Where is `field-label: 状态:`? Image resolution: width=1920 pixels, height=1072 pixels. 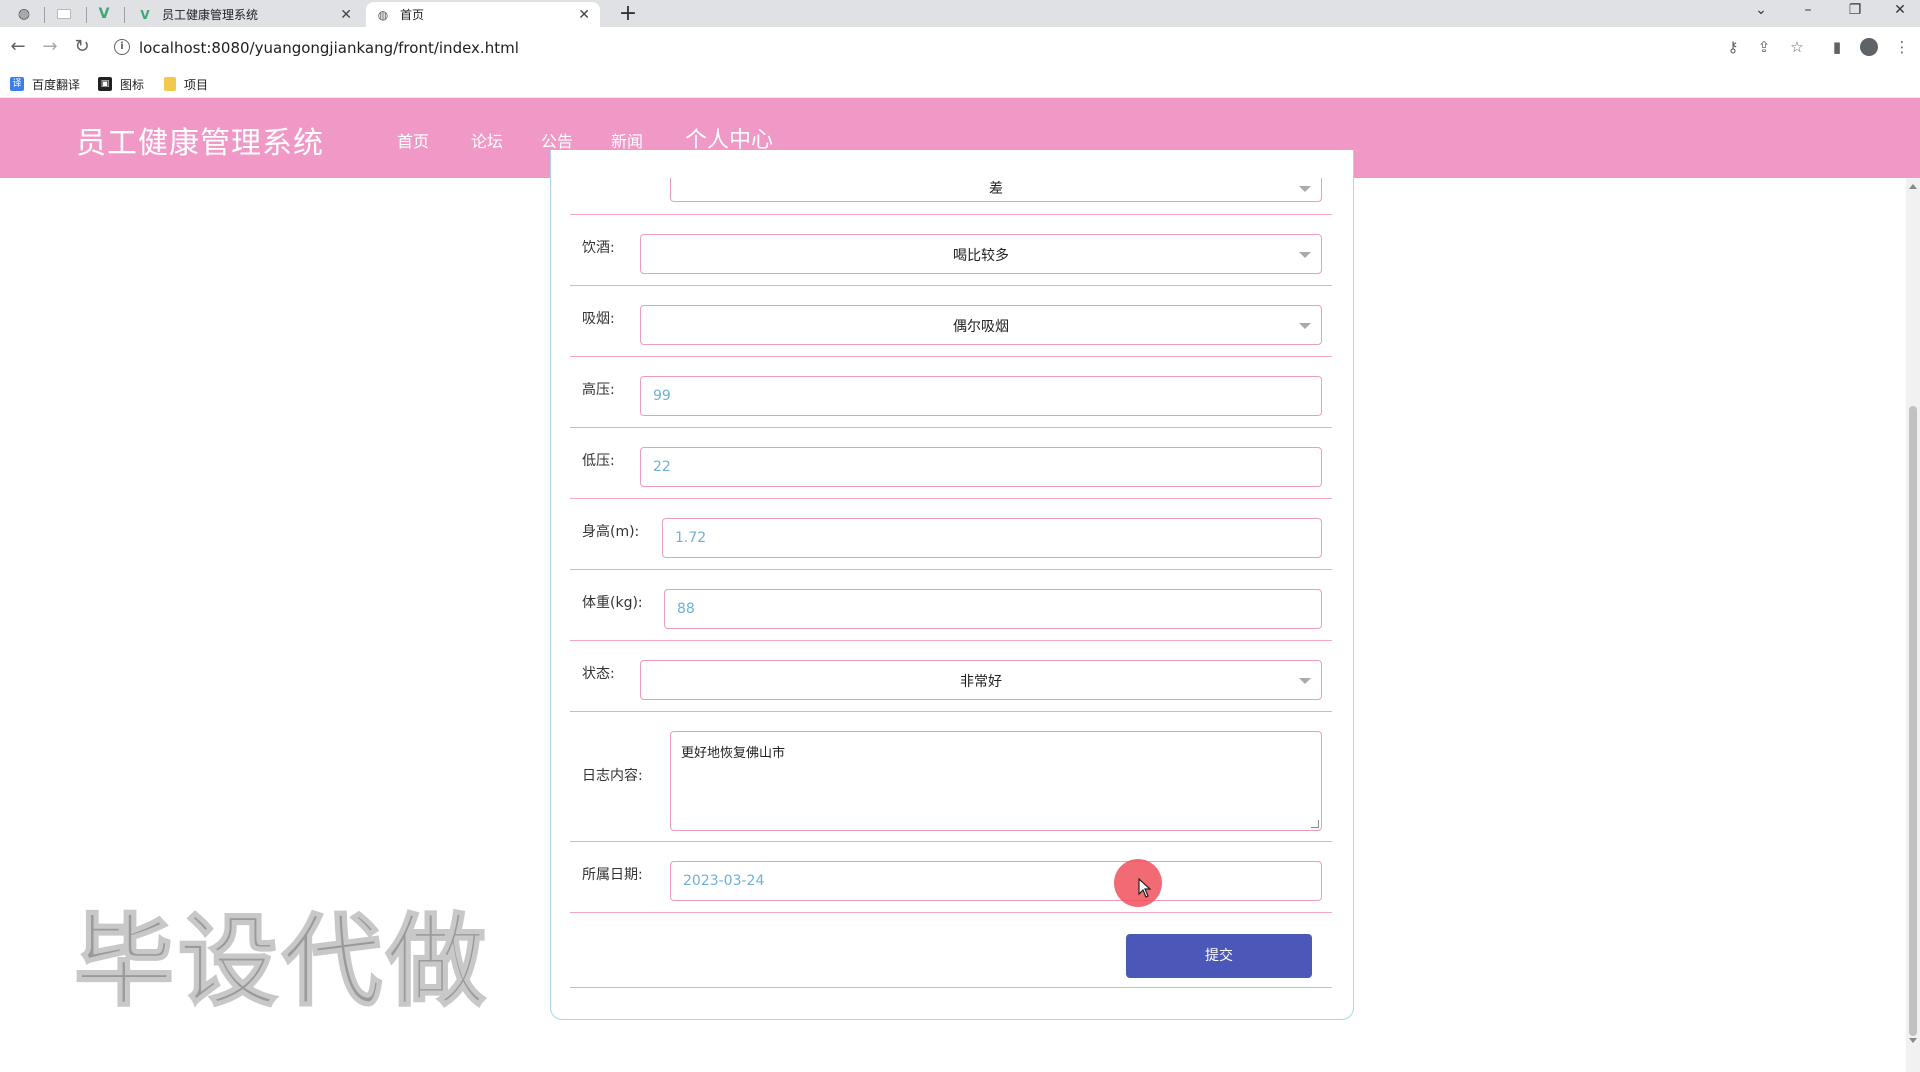 field-label: 状态: is located at coordinates (598, 674).